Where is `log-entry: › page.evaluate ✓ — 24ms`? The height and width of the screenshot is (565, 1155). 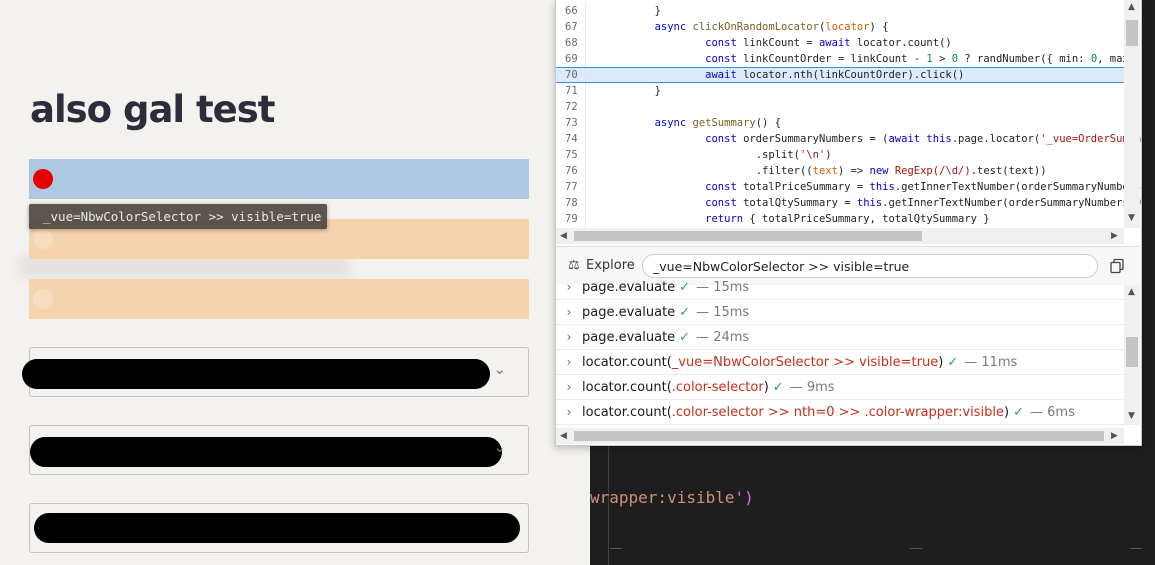 log-entry: › page.evaluate ✓ — 24ms is located at coordinates (840, 337).